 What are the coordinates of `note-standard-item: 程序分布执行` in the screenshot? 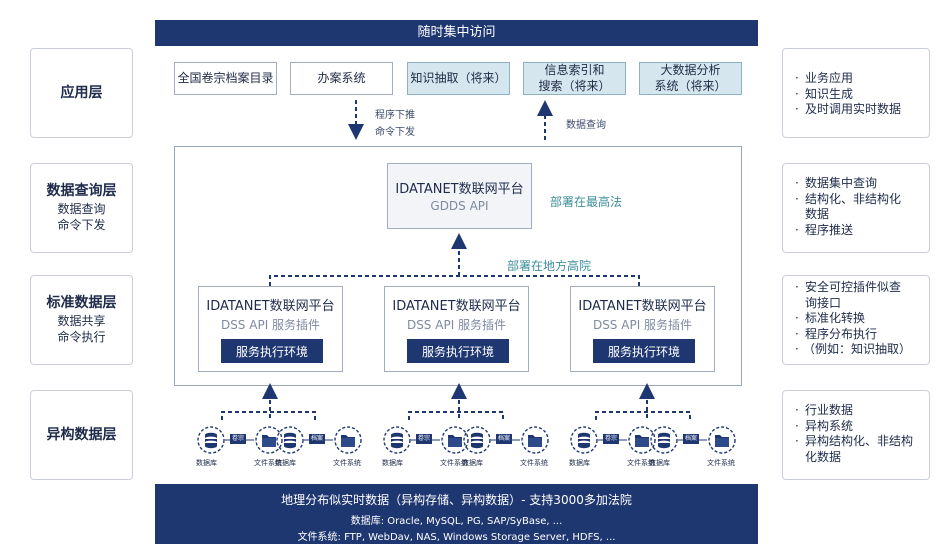 It's located at (857, 335).